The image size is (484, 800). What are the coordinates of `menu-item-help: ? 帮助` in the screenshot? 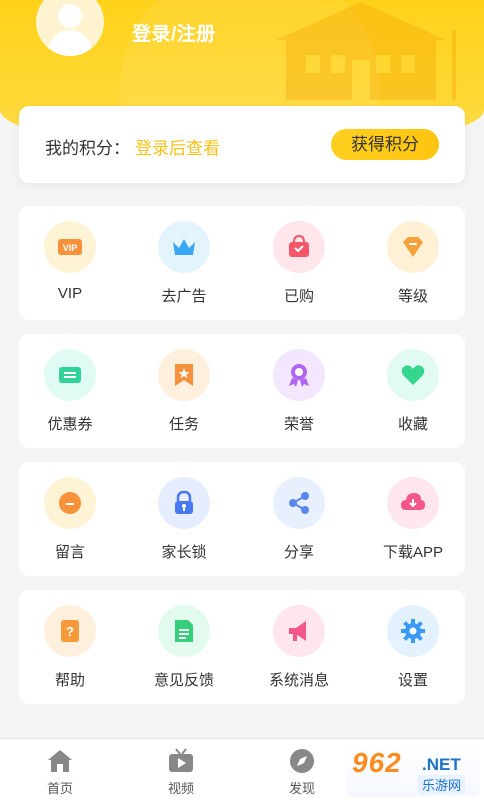 It's located at (74, 647).